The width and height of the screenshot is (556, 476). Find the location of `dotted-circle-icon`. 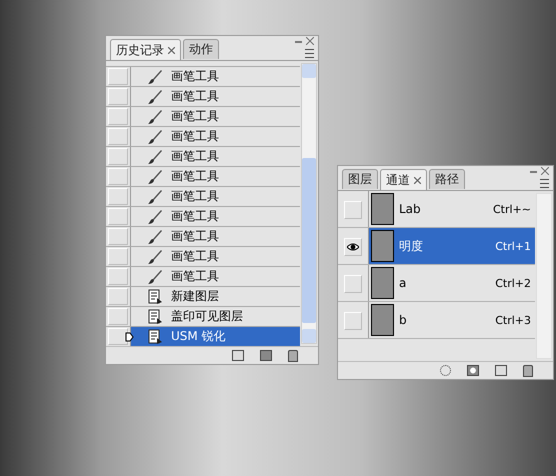

dotted-circle-icon is located at coordinates (445, 370).